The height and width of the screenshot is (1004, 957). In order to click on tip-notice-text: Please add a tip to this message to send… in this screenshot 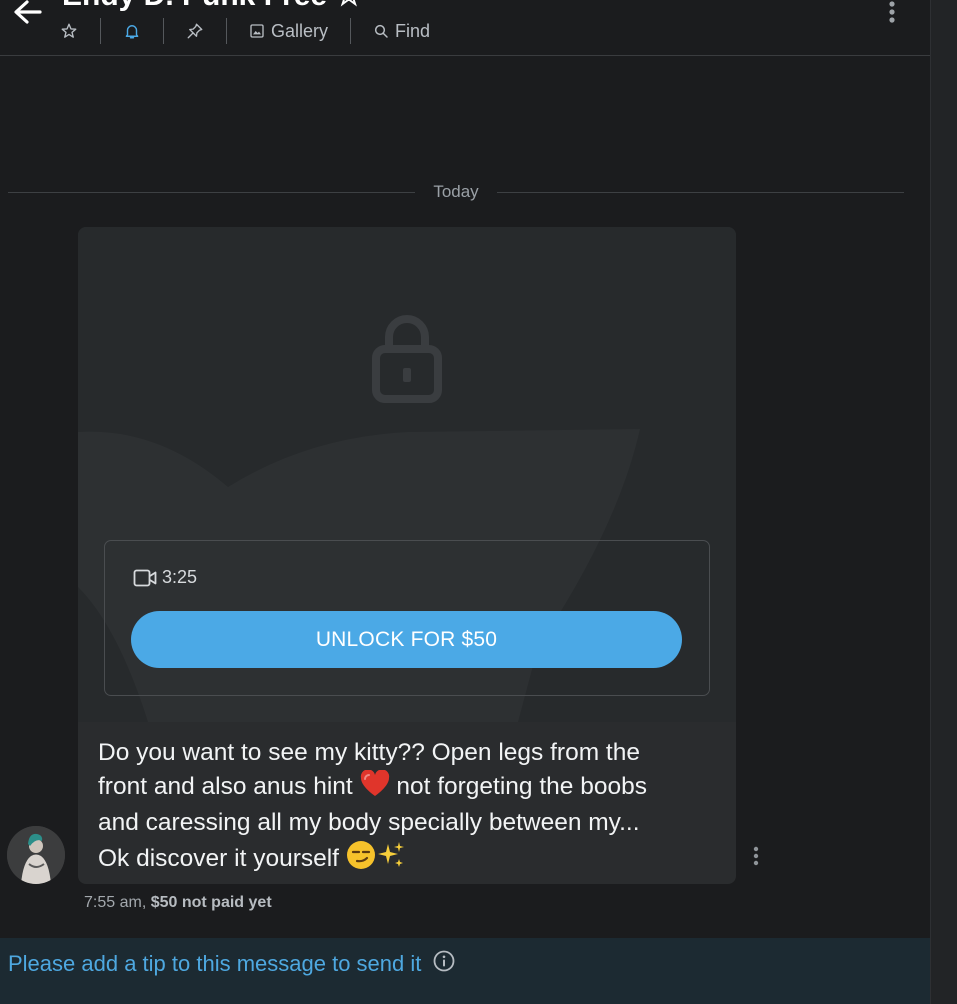, I will do `click(215, 963)`.